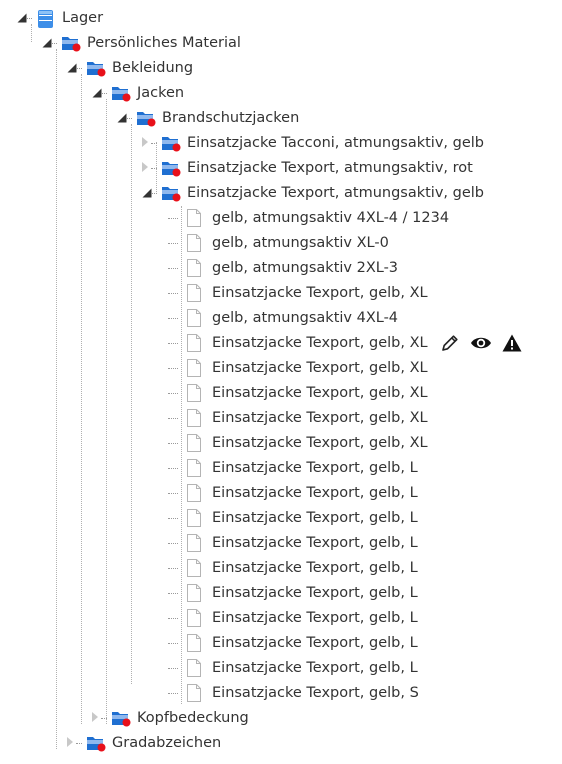  I want to click on tree-guide-line, so click(106, 411).